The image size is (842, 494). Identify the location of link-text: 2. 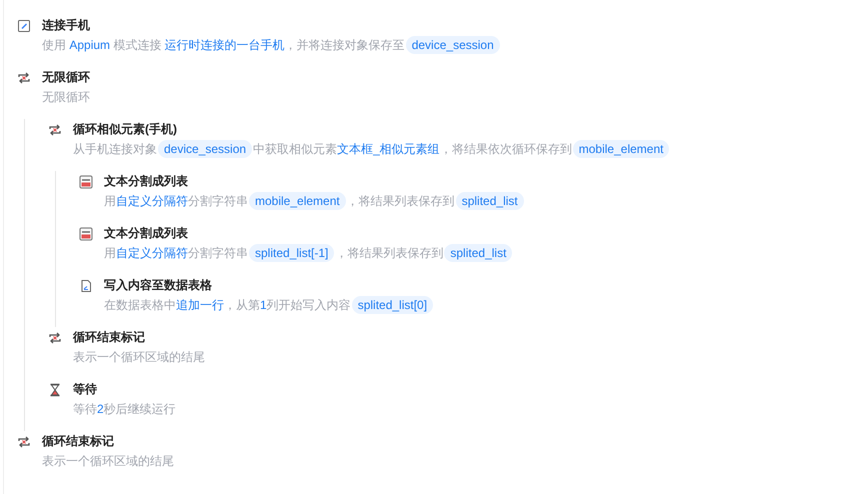
(100, 409).